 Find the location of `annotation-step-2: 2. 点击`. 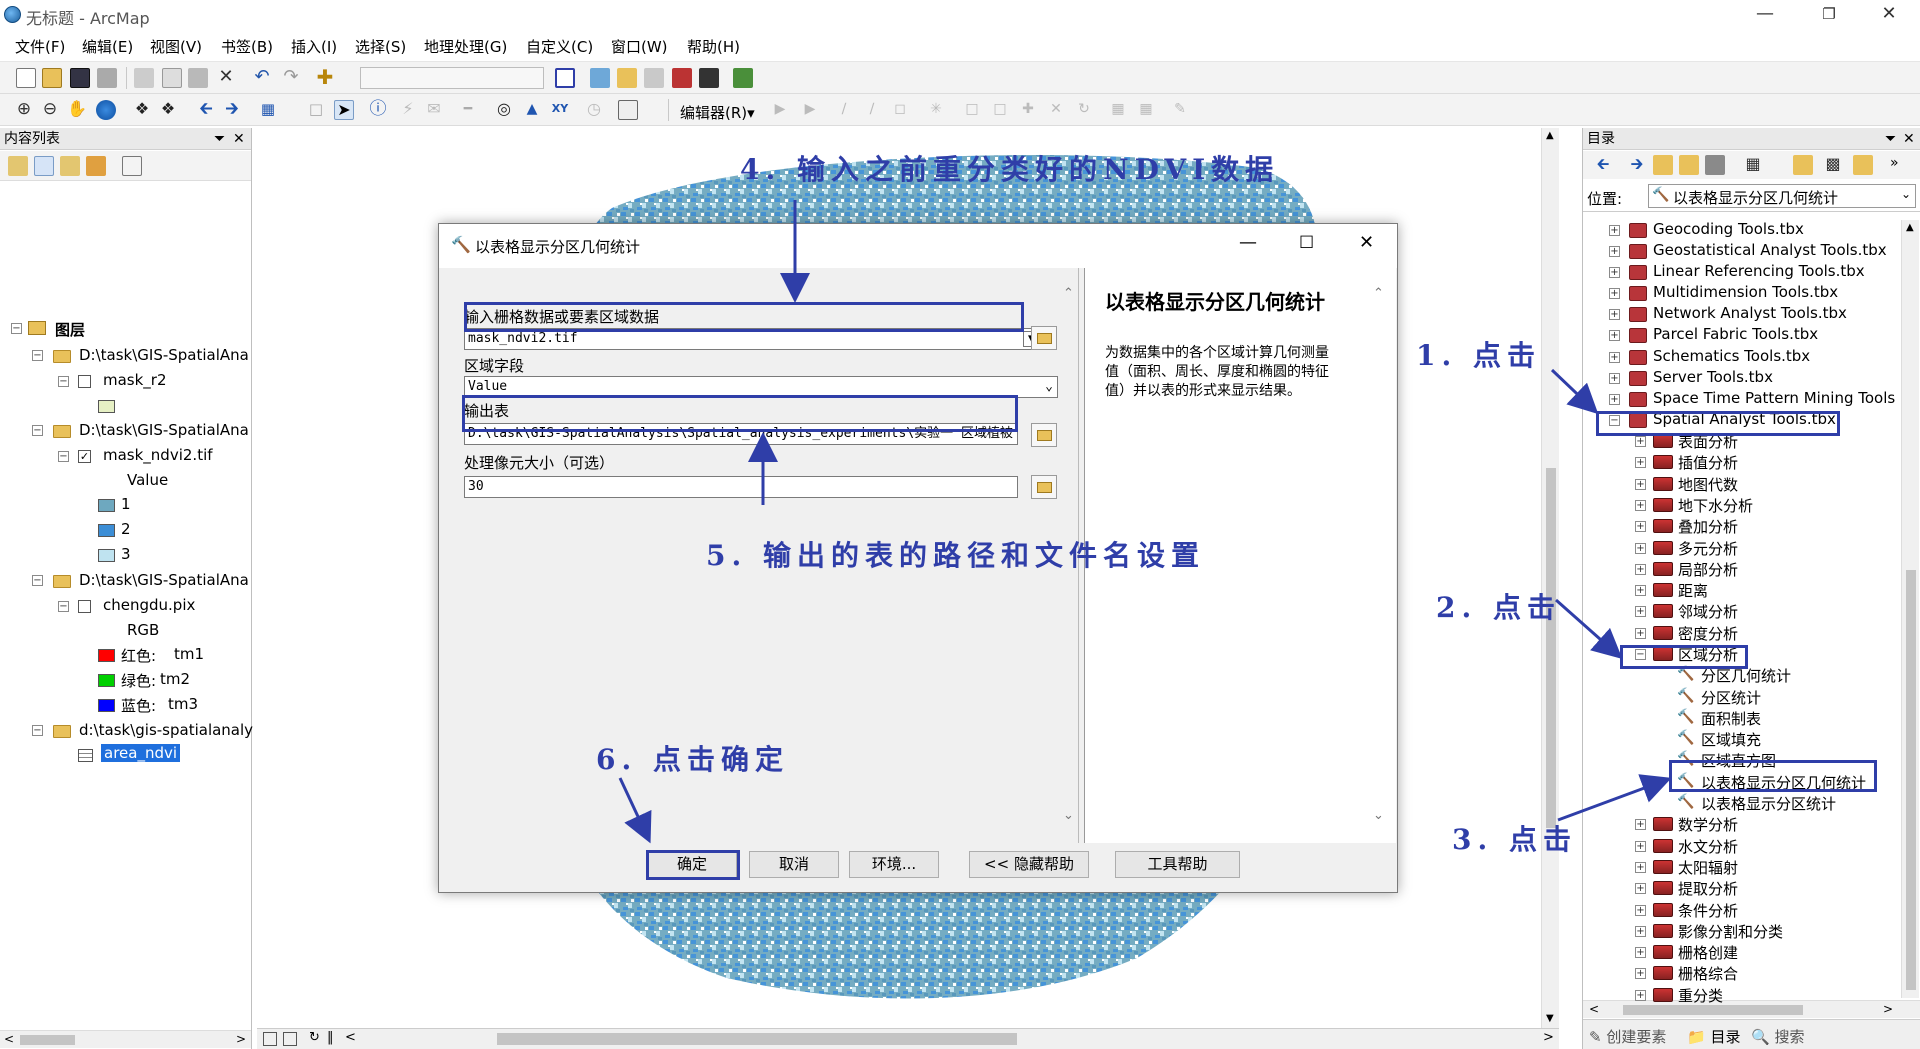

annotation-step-2: 2. 点击 is located at coordinates (1498, 607).